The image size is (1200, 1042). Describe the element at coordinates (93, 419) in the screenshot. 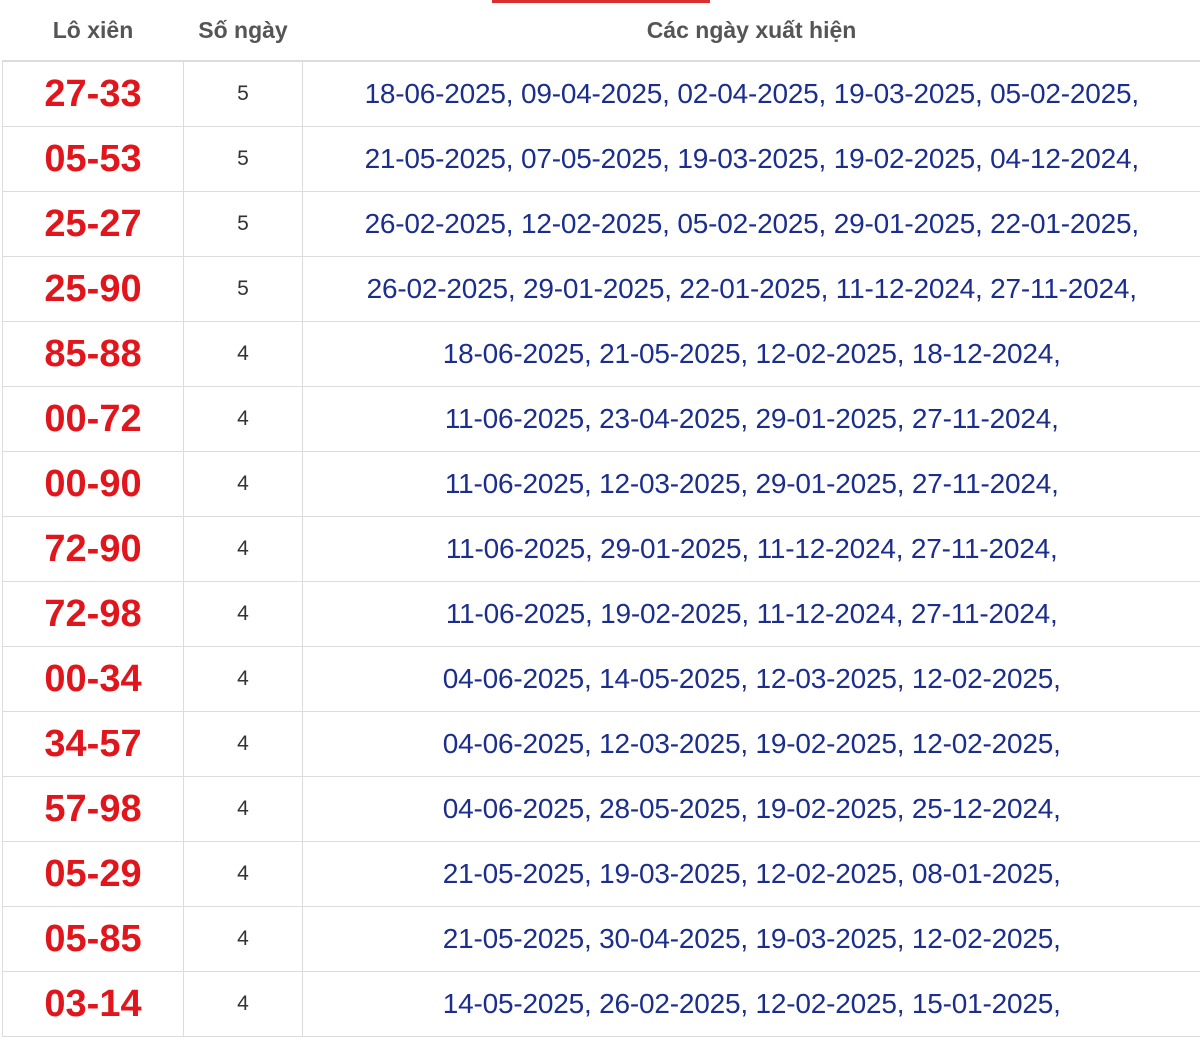

I see `pair-cell: 00-72` at that location.